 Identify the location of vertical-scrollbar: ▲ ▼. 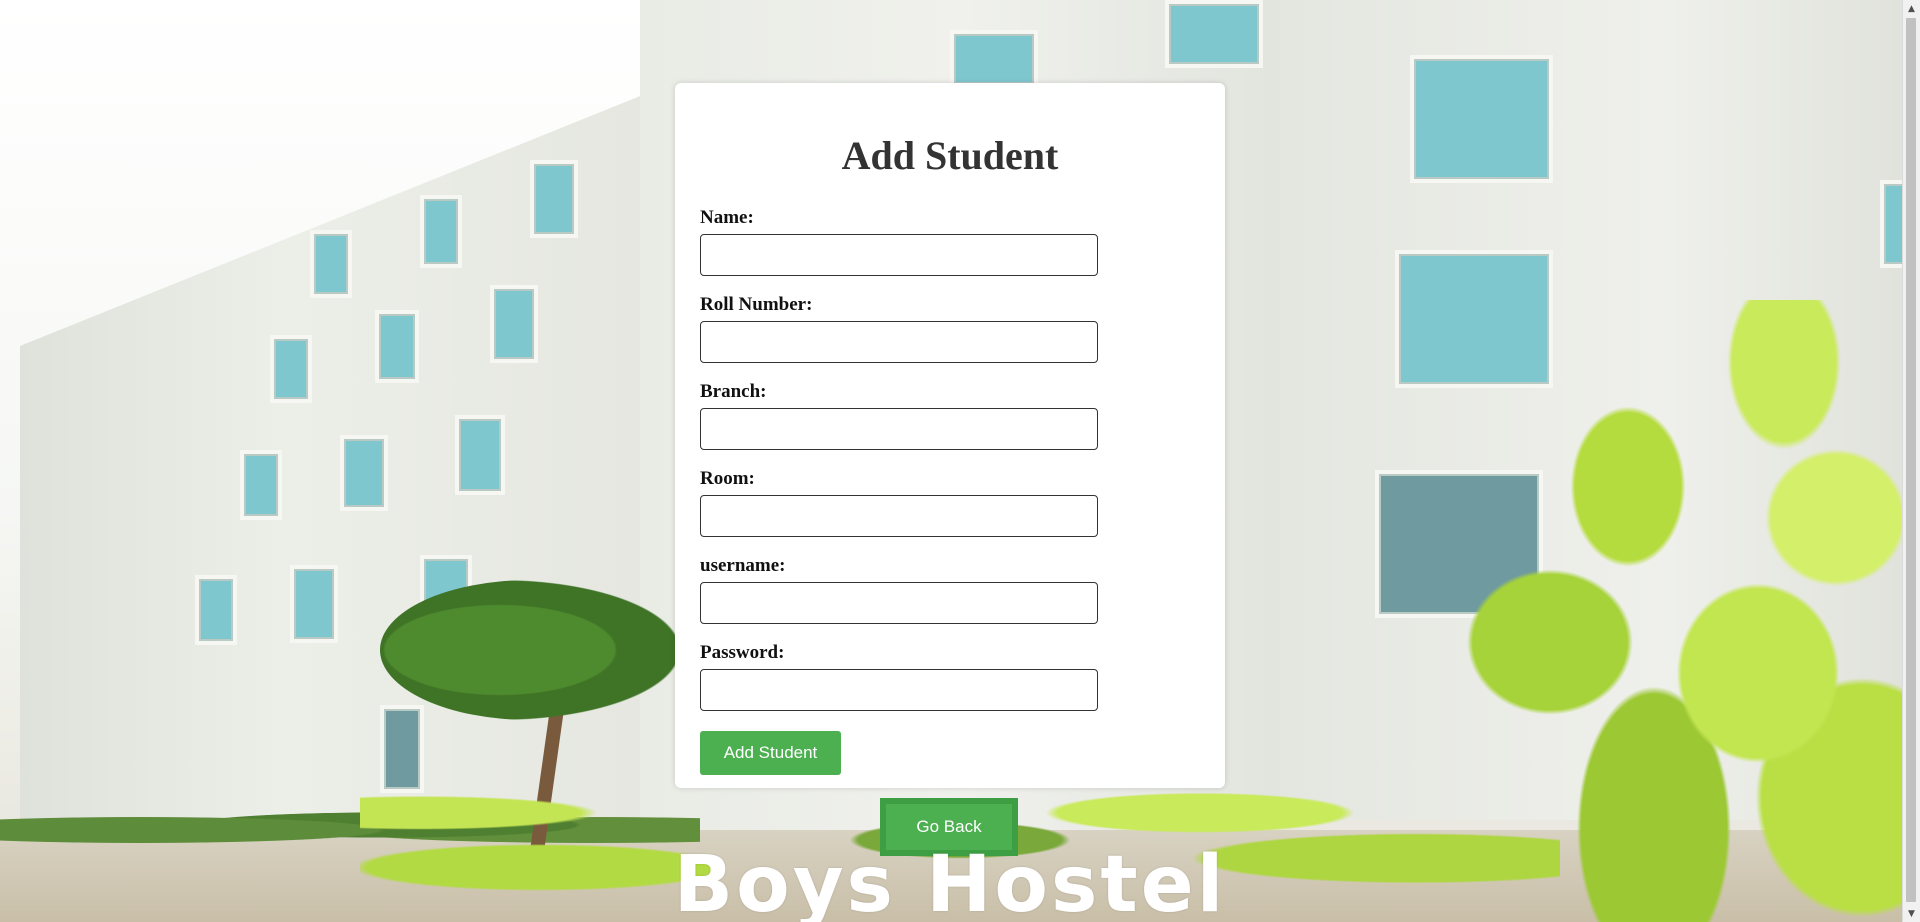
(1911, 461).